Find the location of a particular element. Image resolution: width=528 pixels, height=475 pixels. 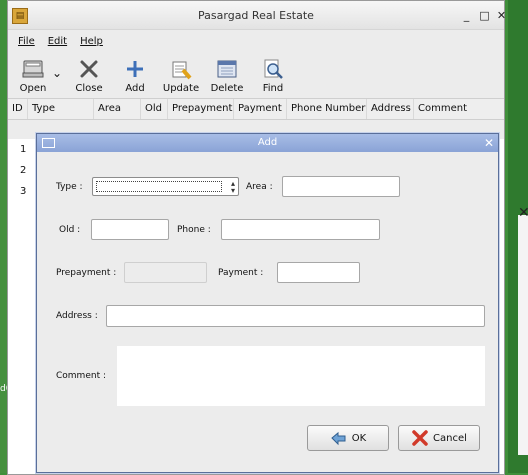

title-bar: ▤ Pasargad Real Estate _ □ ✕ is located at coordinates (257, 15).